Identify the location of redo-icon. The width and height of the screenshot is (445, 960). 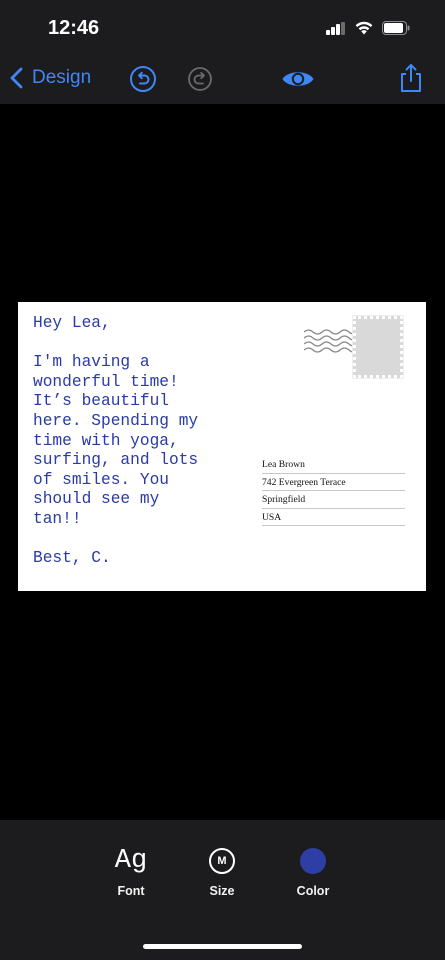
(200, 79).